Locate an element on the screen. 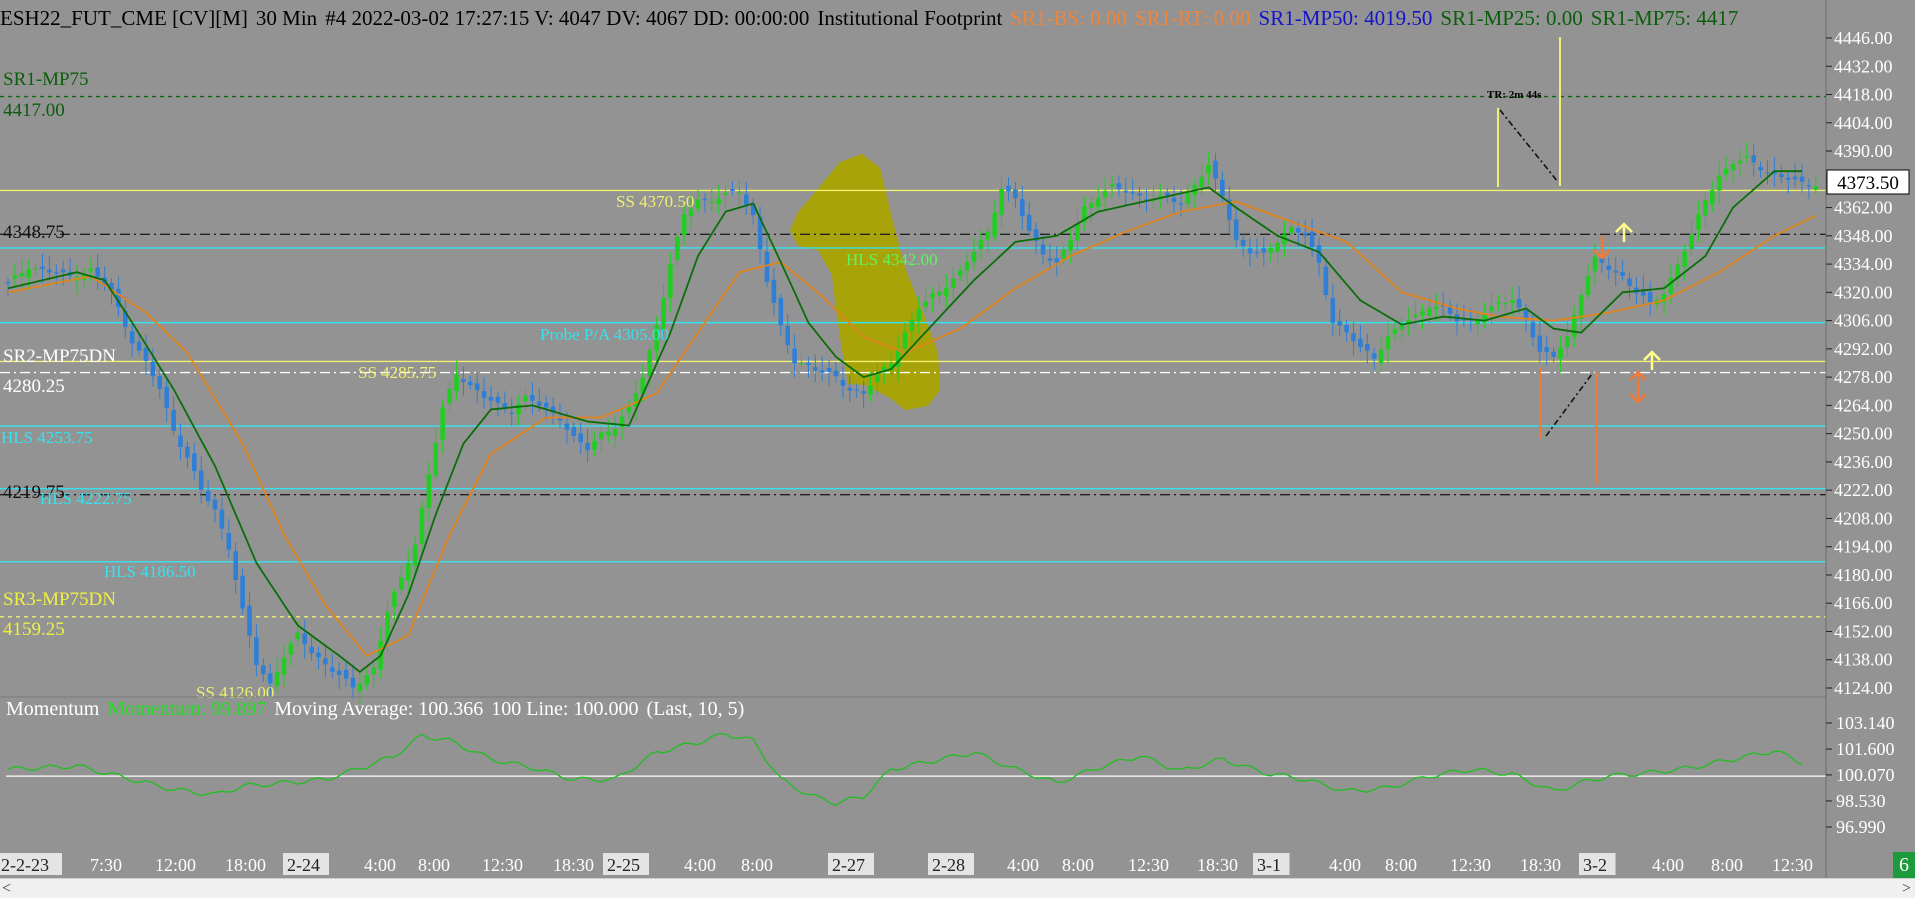 This screenshot has width=1915, height=898. date-label: 2-24 is located at coordinates (303, 865).